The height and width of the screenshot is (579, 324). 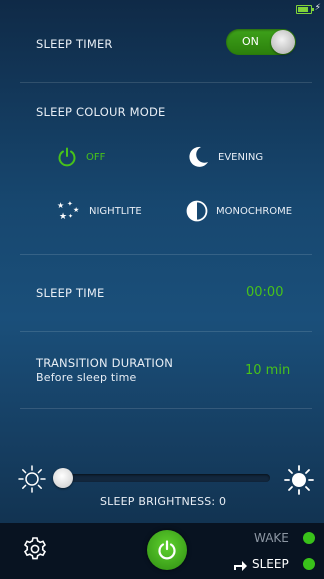 I want to click on transition-sublabel: Before sleep time, so click(x=86, y=377).